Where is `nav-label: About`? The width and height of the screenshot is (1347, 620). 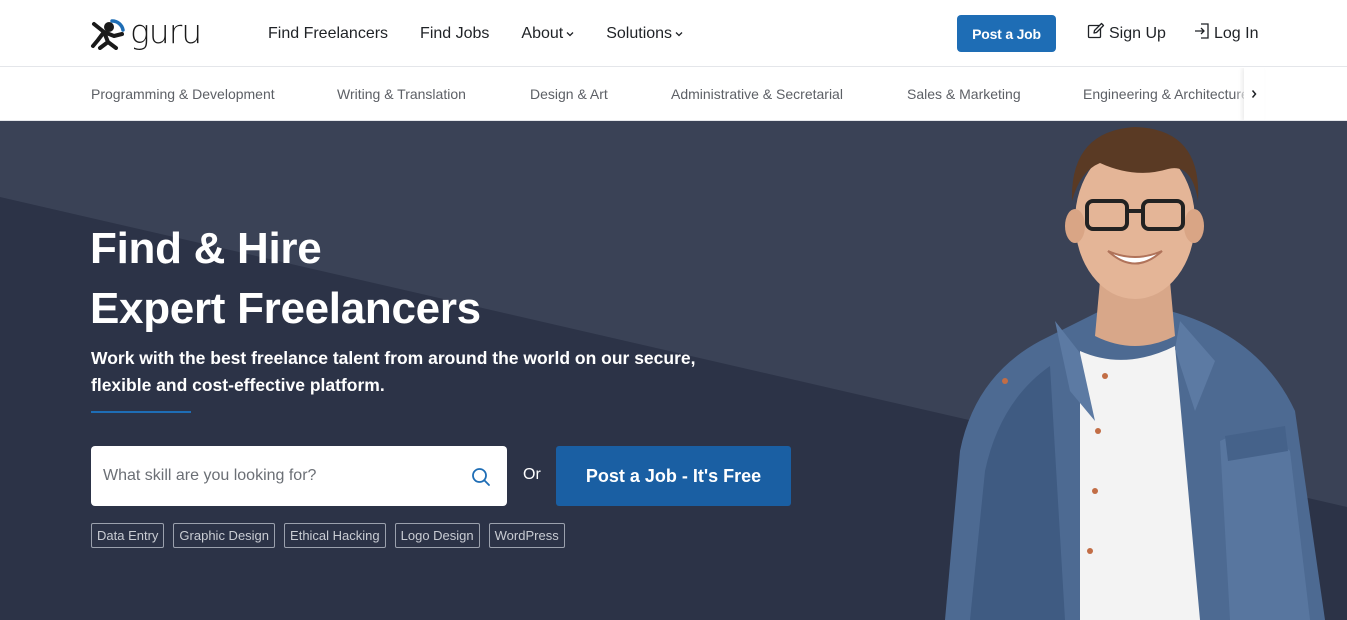 nav-label: About is located at coordinates (542, 33).